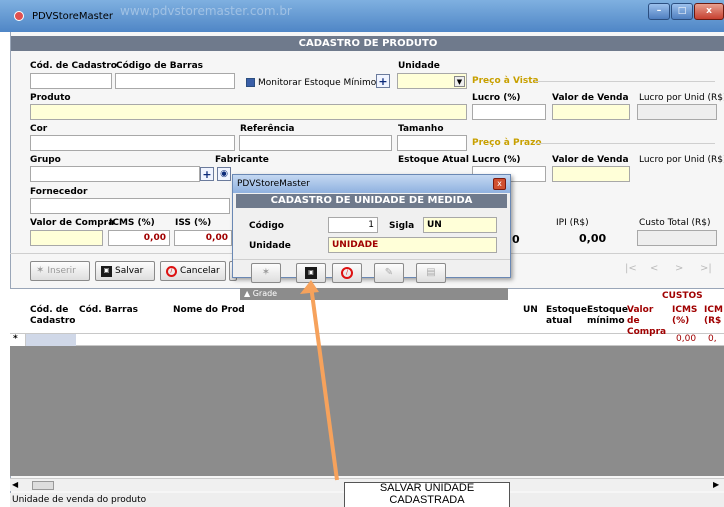  I want to click on lucro-unid-input-vista, so click(677, 112).